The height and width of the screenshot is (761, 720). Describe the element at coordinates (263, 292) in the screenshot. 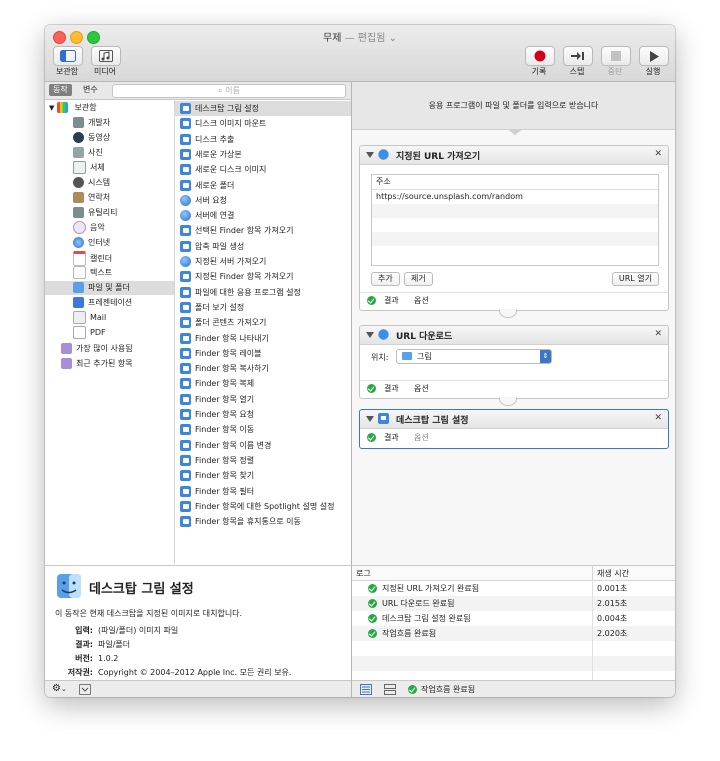

I see `action-item: 파일에 대한 응용 프로그램 설정` at that location.